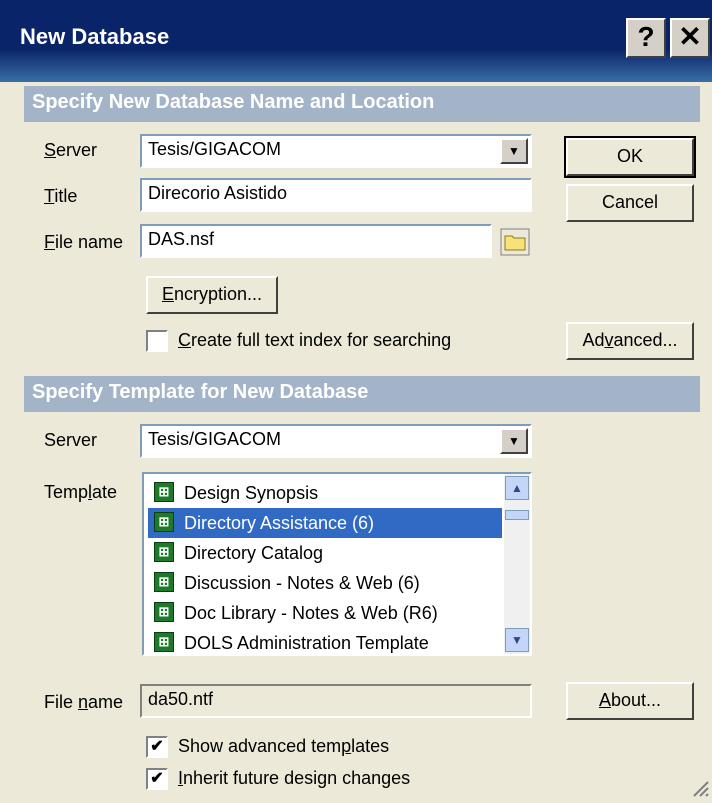 The height and width of the screenshot is (803, 712). I want to click on show-advanced-templates-label: Show advanced templates, so click(284, 746).